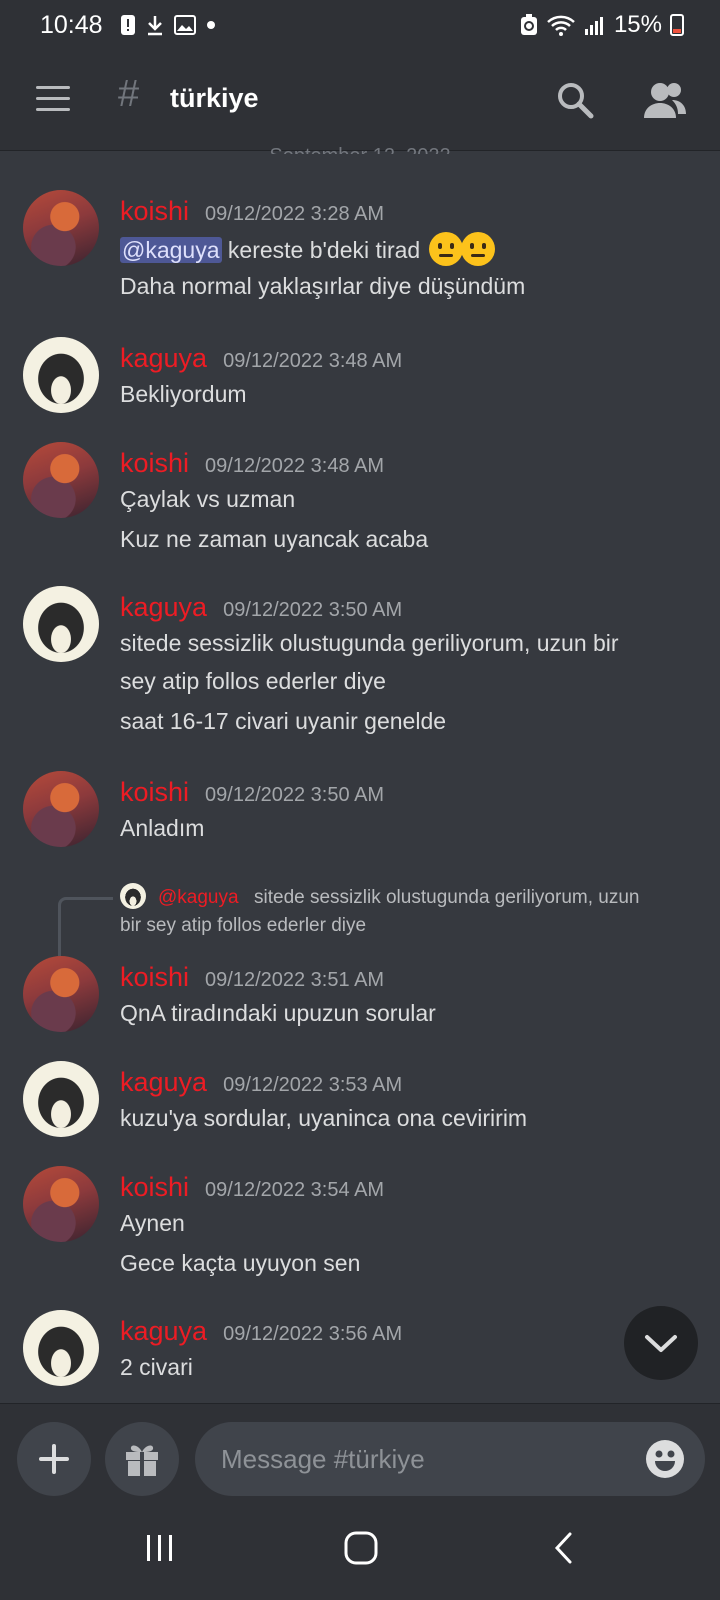 The height and width of the screenshot is (1600, 720). Describe the element at coordinates (133, 896) in the screenshot. I see `reply-avatar` at that location.